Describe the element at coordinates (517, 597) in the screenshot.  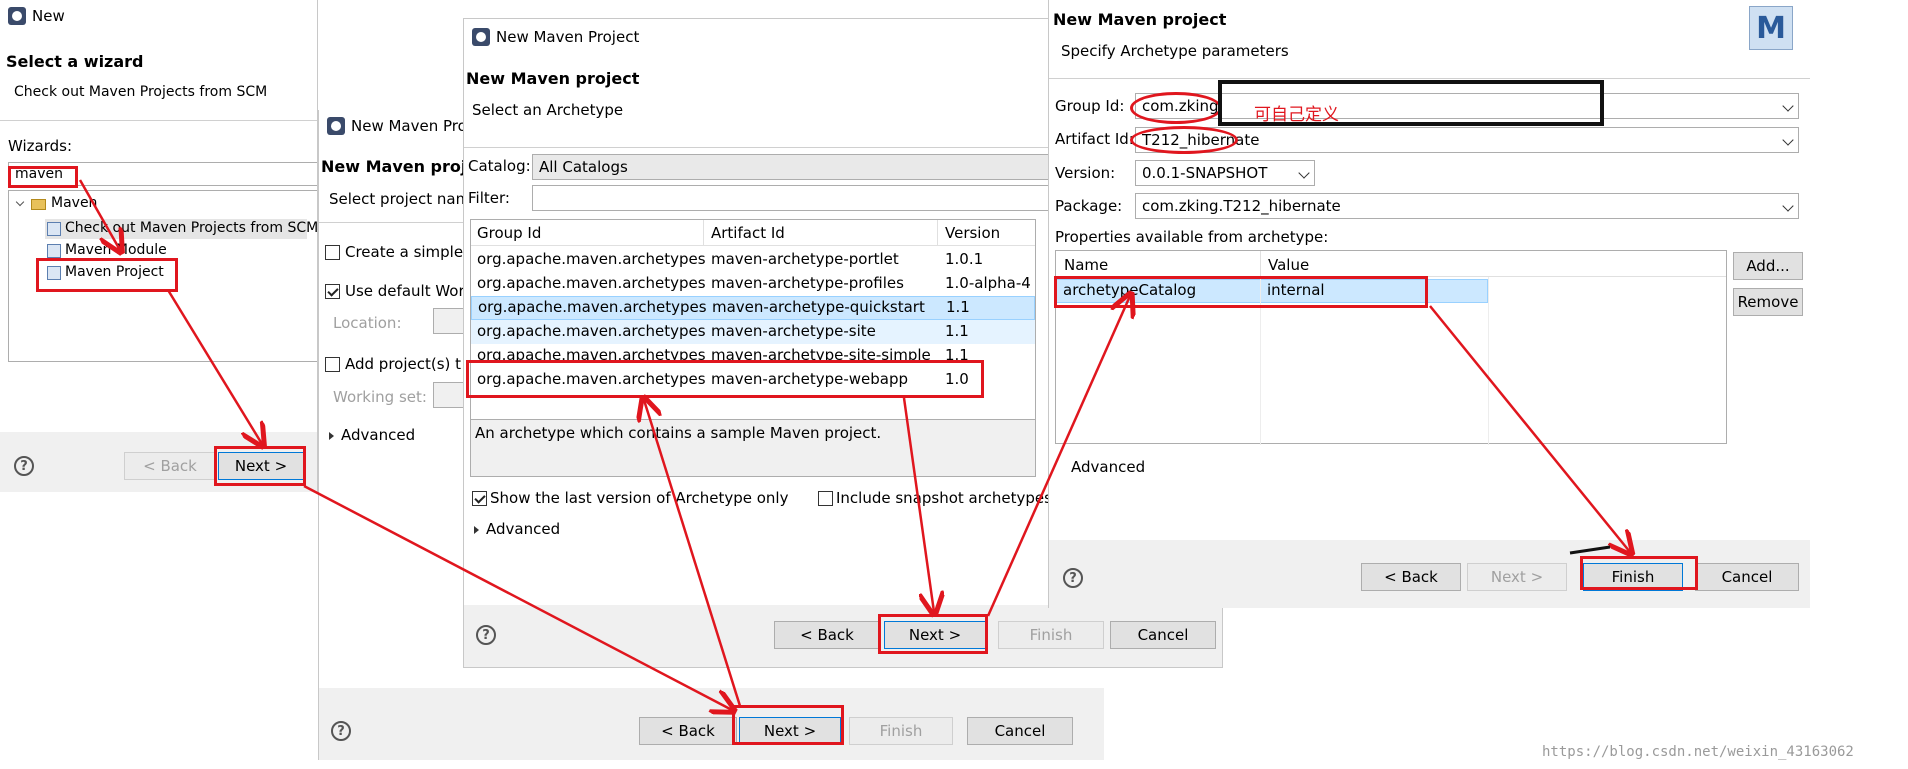
I see `arrow-next-to-dialog2-next` at that location.